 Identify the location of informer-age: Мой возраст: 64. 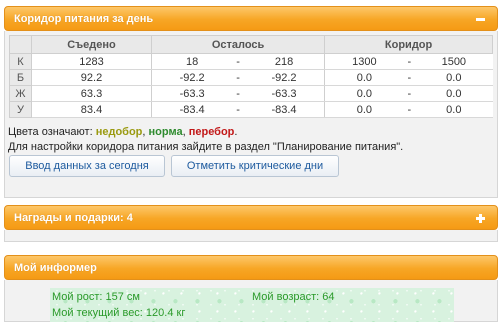
(293, 297).